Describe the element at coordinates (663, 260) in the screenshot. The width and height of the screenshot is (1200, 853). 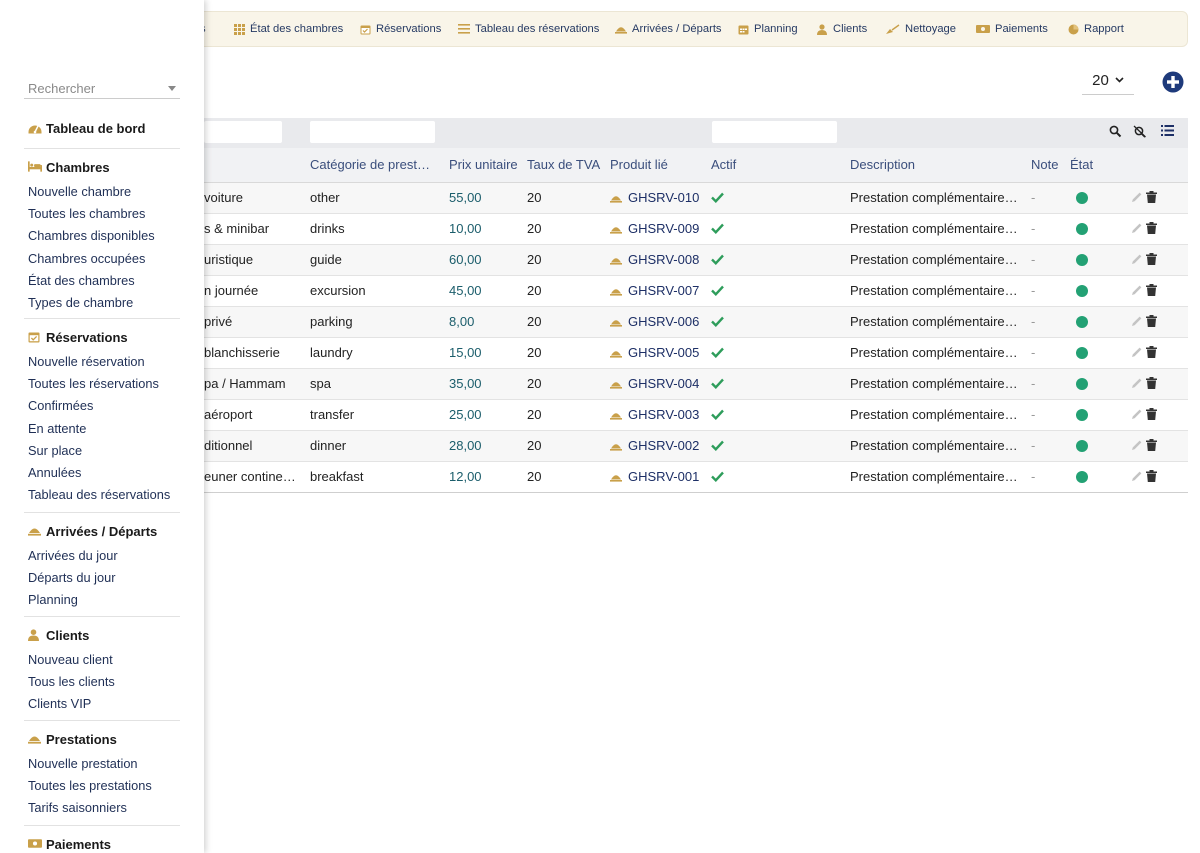
I see `product-ref-link: GHSRV-008` at that location.